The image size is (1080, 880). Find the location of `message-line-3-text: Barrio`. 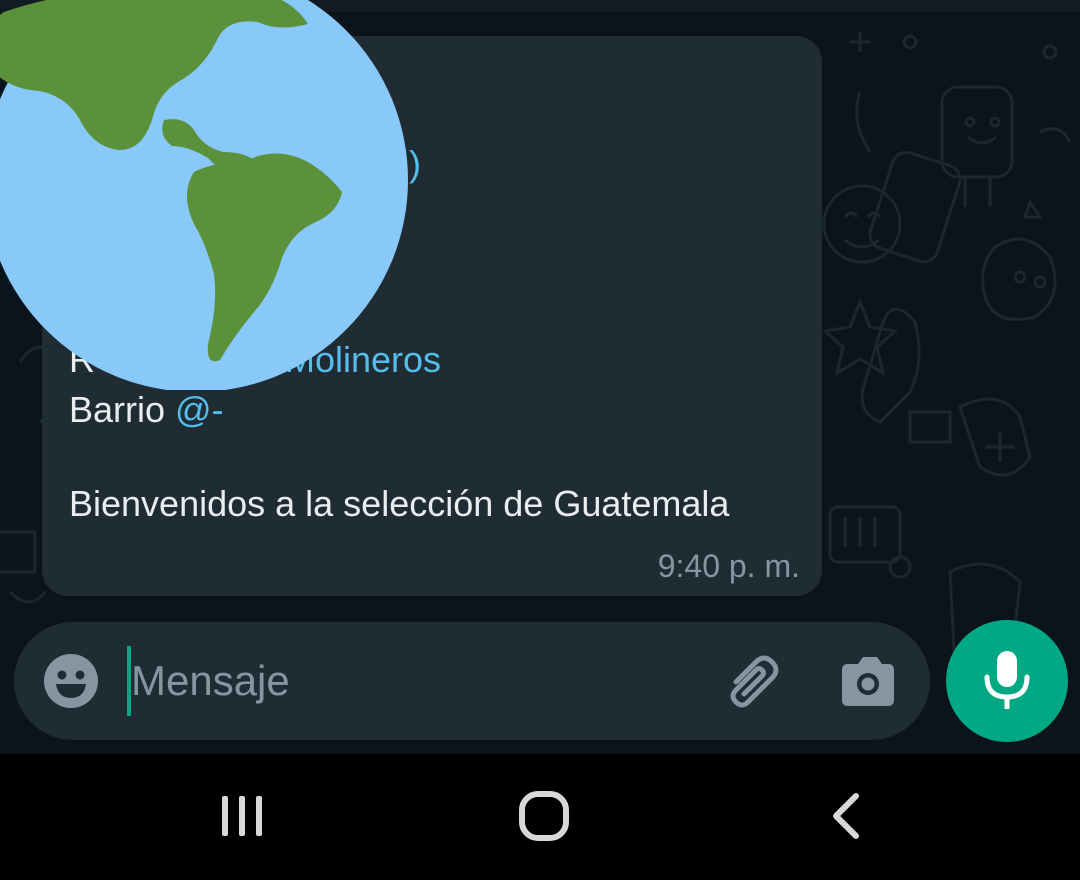

message-line-3-text: Barrio is located at coordinates (122, 409).